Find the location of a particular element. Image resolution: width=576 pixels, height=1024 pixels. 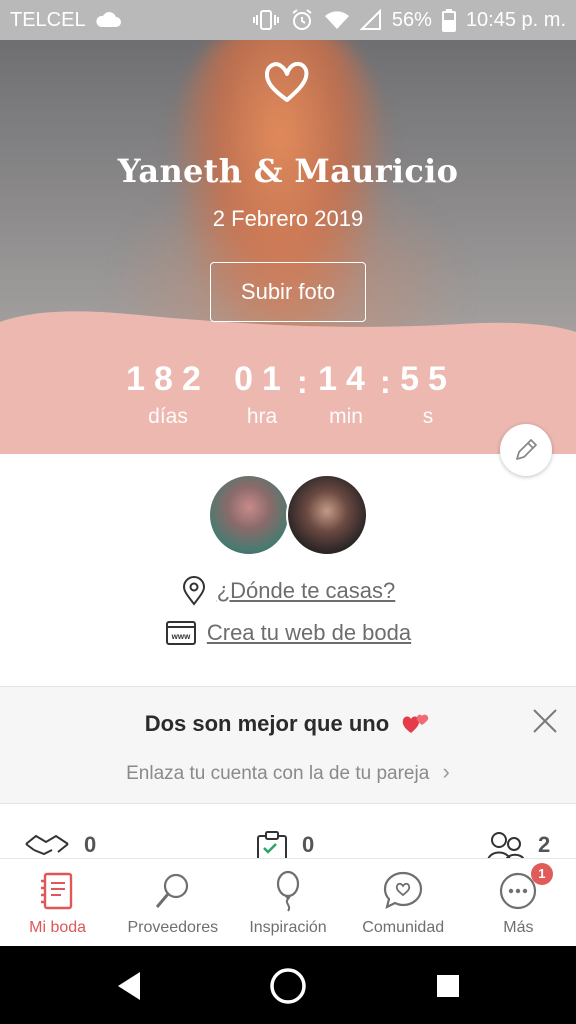

clipboard-icon is located at coordinates (272, 845).